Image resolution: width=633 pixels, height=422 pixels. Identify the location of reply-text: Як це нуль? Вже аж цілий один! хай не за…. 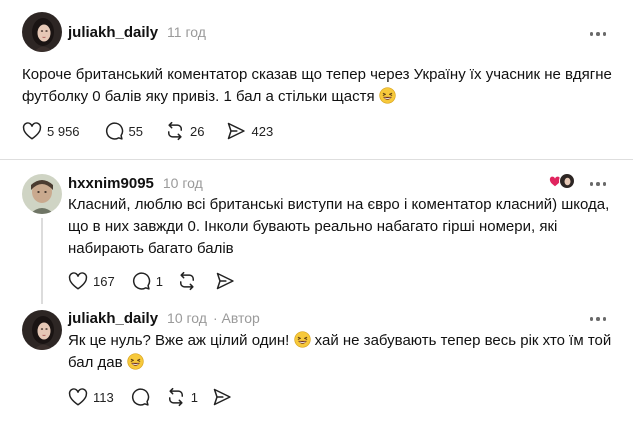
(339, 352).